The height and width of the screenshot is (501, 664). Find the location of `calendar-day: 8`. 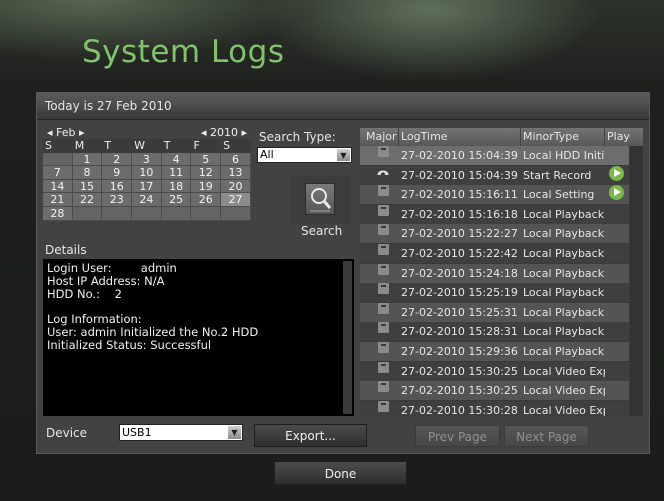

calendar-day: 8 is located at coordinates (87, 173).